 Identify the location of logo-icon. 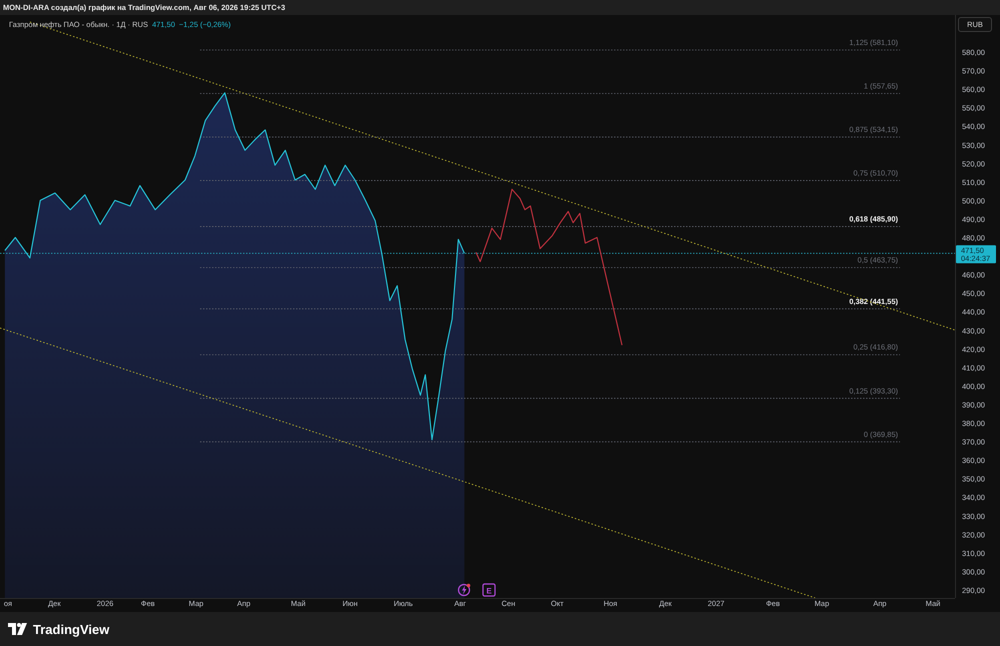
(18, 629).